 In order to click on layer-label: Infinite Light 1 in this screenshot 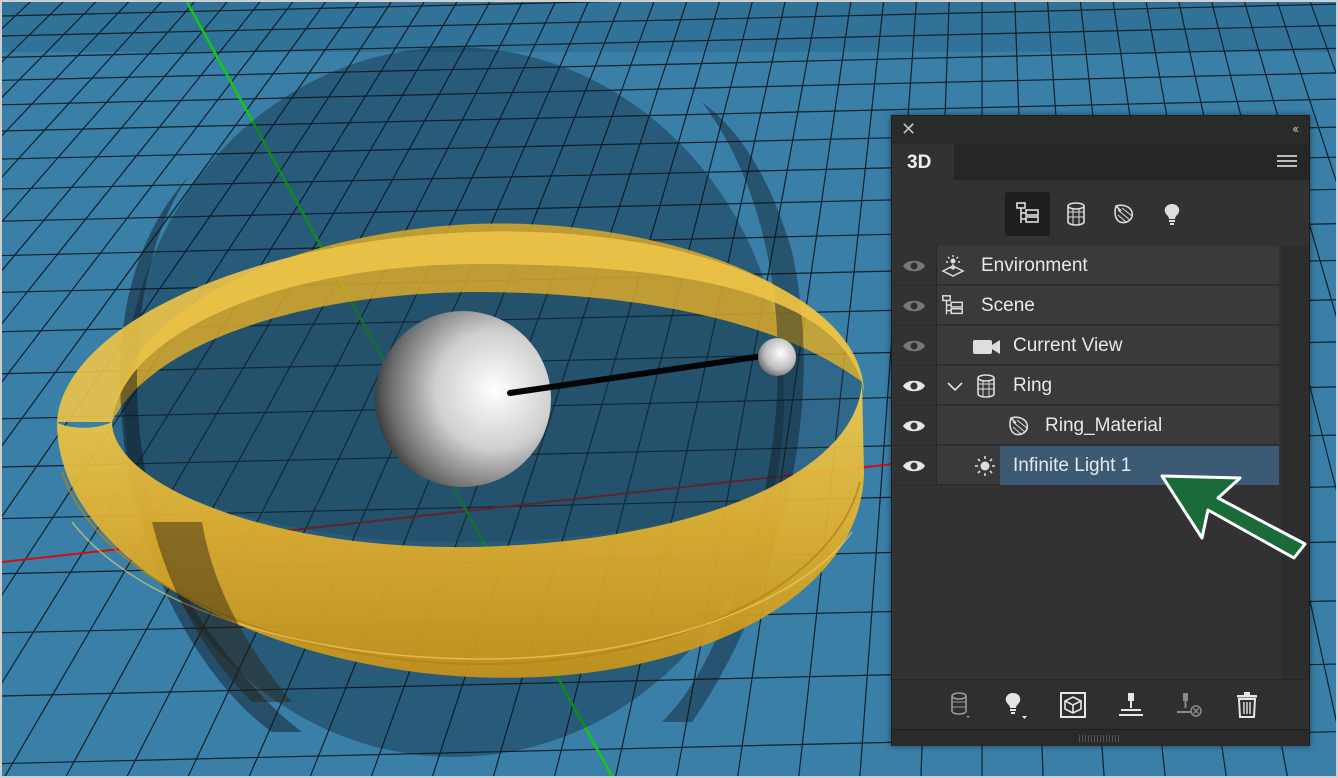, I will do `click(1072, 465)`.